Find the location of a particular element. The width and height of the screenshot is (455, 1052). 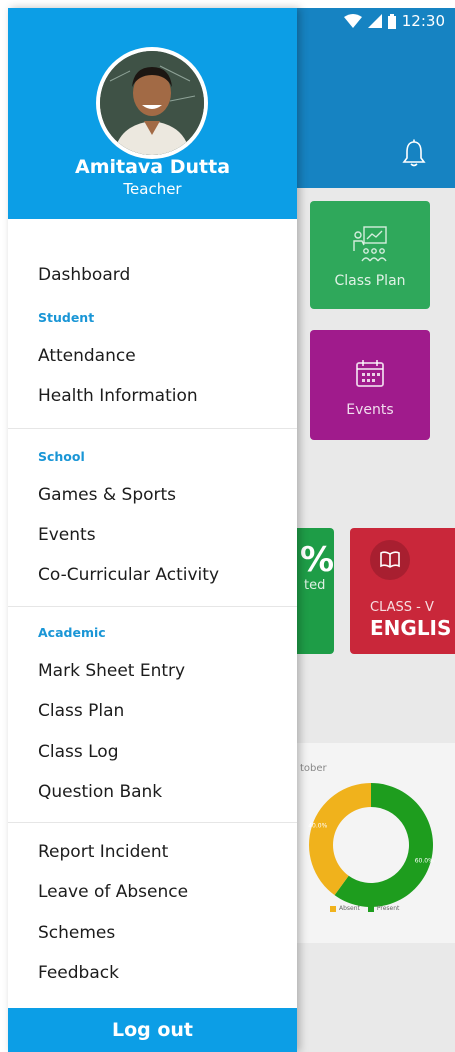

donut-value-label-absent: 40.0% is located at coordinates (317, 826).